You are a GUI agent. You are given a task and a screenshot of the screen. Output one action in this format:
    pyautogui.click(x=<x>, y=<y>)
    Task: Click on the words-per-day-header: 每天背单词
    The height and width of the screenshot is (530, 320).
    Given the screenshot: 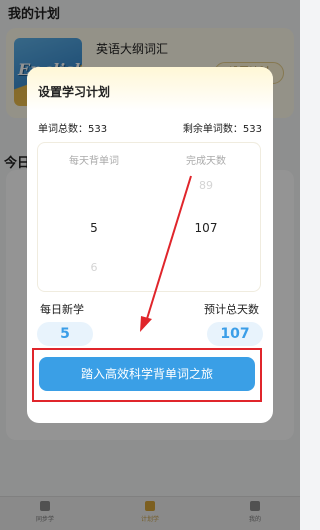 What is the action you would take?
    pyautogui.click(x=94, y=161)
    